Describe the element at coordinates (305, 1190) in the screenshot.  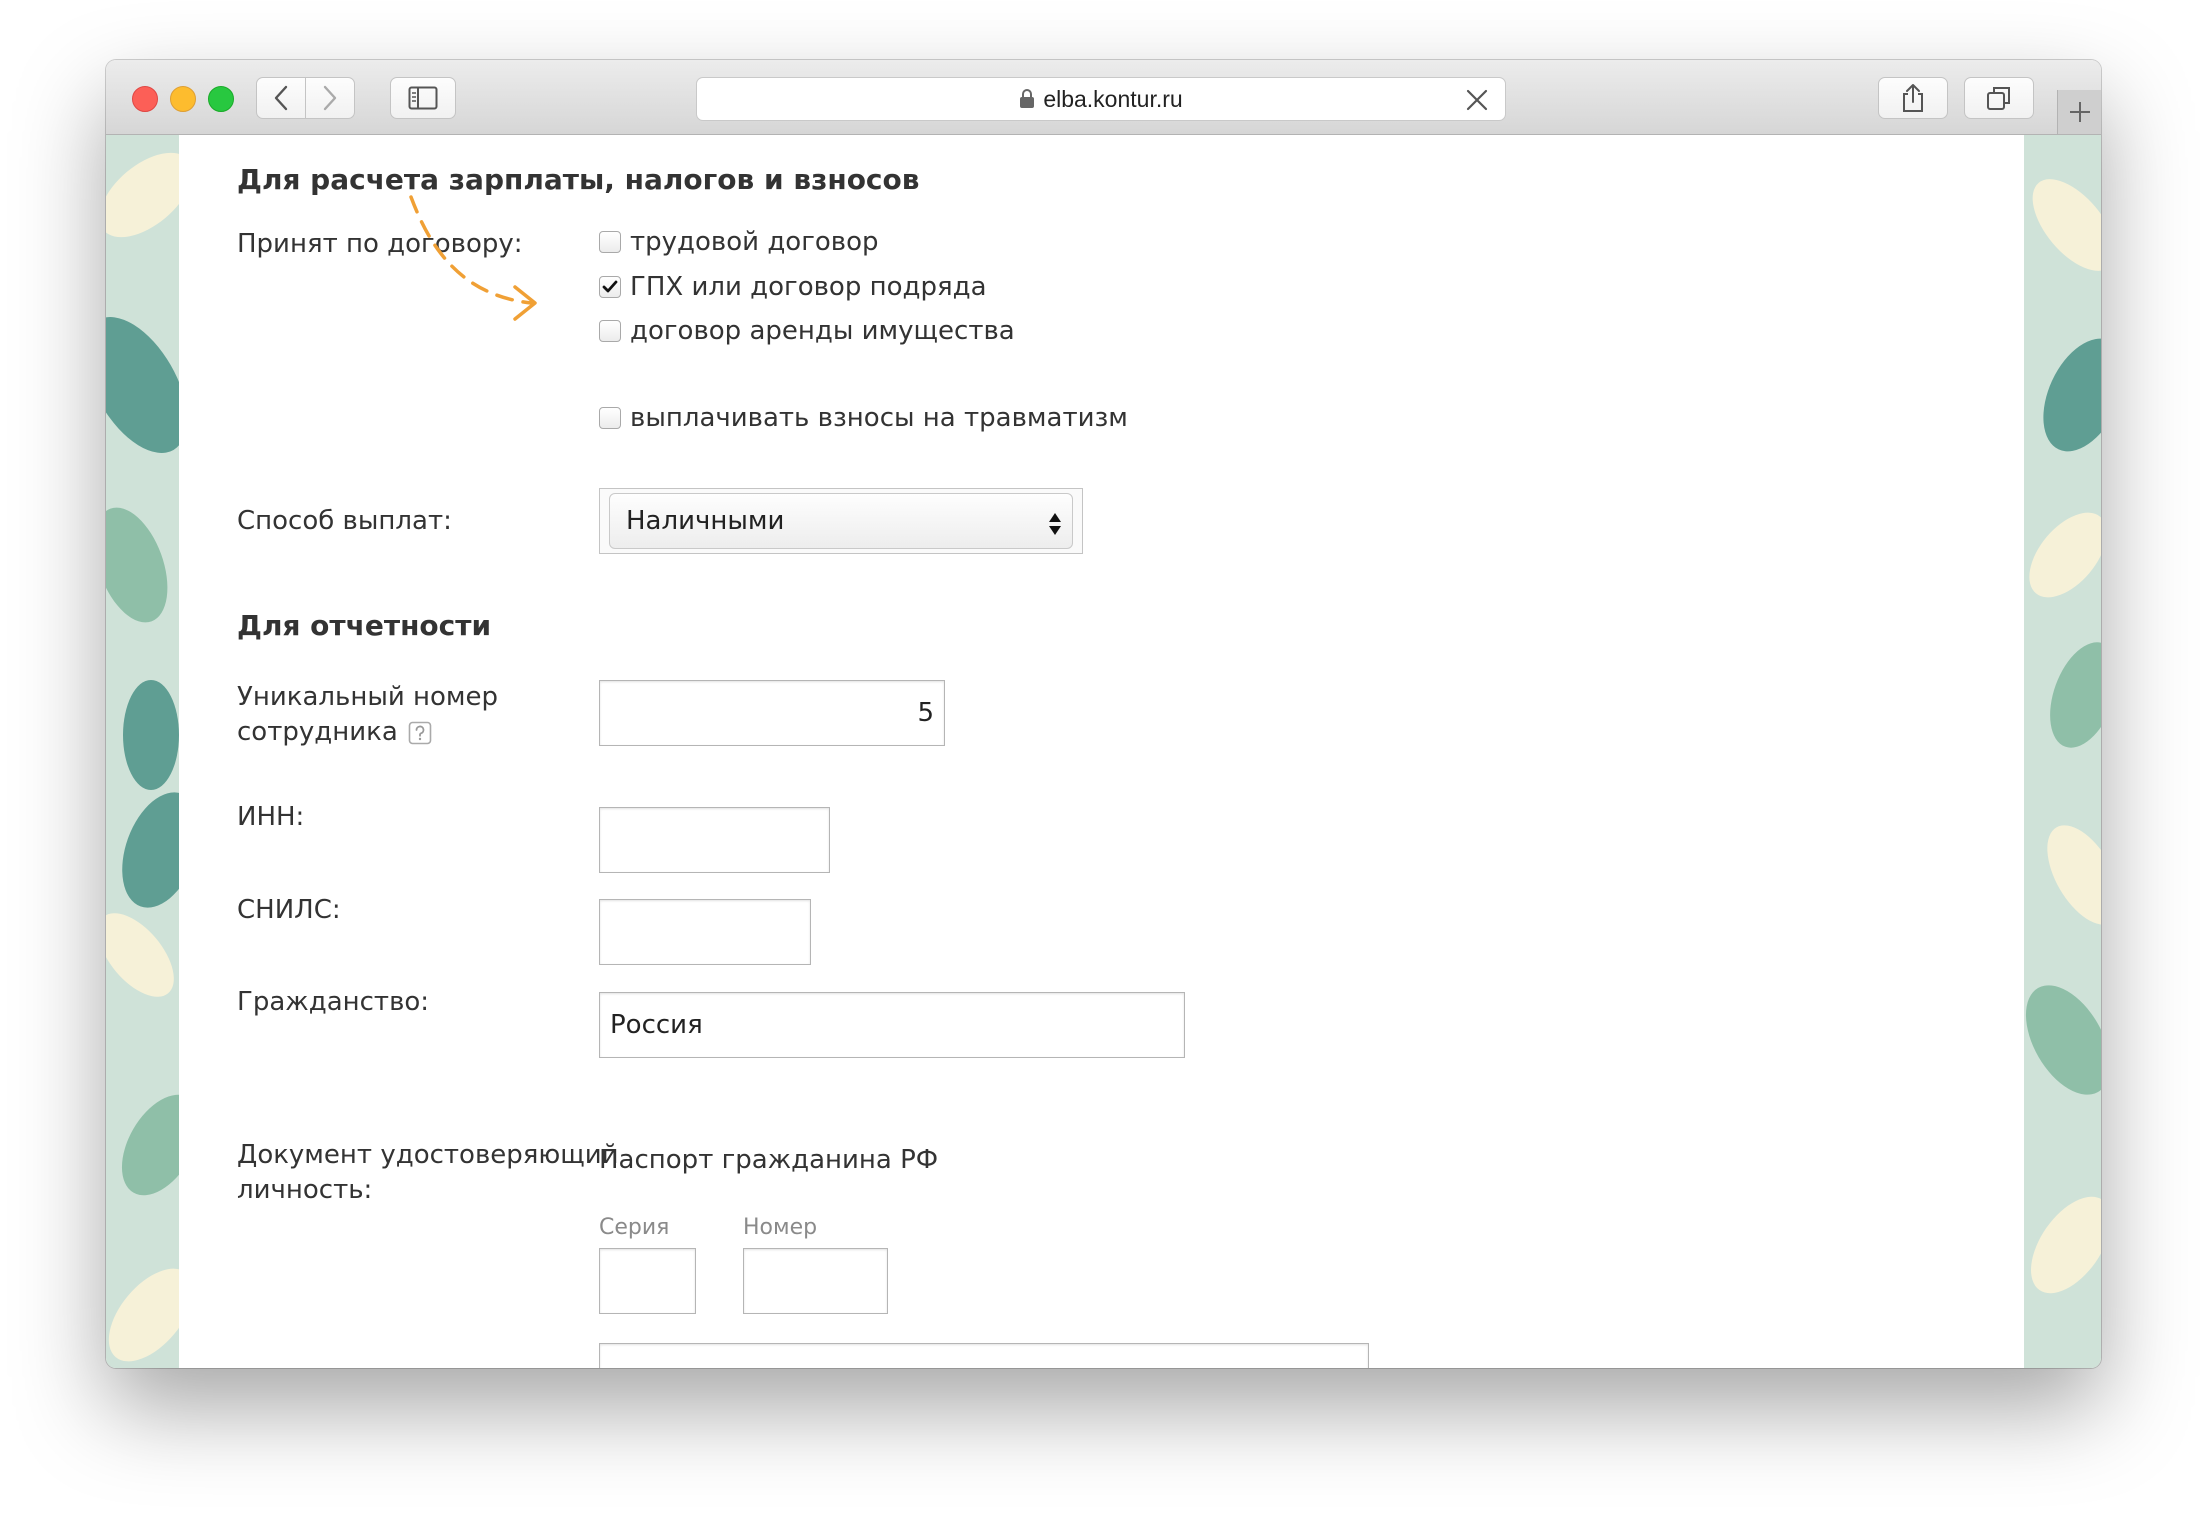
I see `id-document-label-line2: личность:` at that location.